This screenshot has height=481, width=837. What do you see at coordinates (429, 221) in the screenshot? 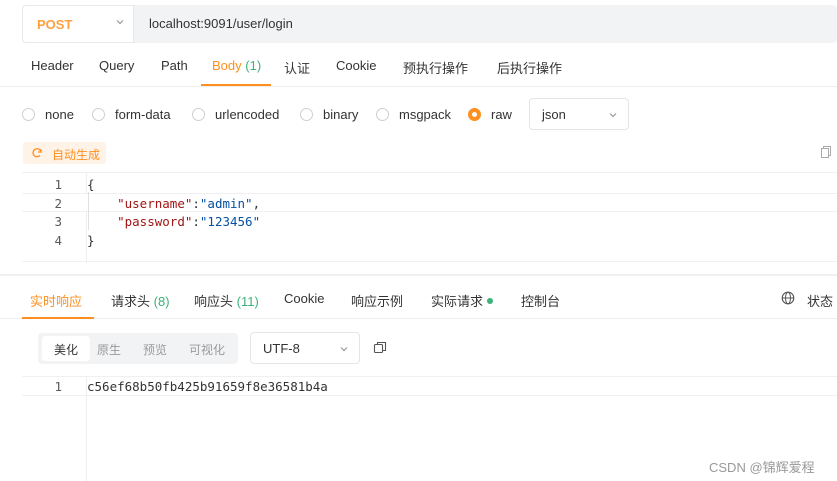
I see `code-line: 3 "password":"123456"` at bounding box center [429, 221].